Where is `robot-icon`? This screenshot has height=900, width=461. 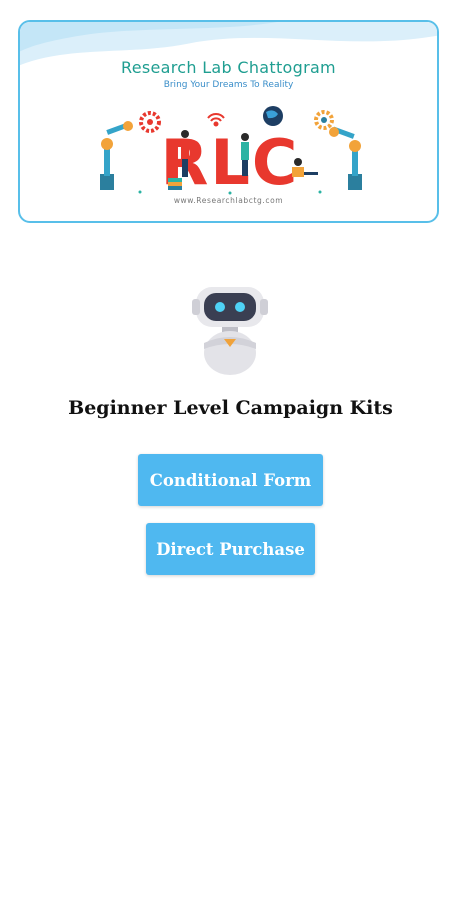
robot-icon is located at coordinates (230, 331).